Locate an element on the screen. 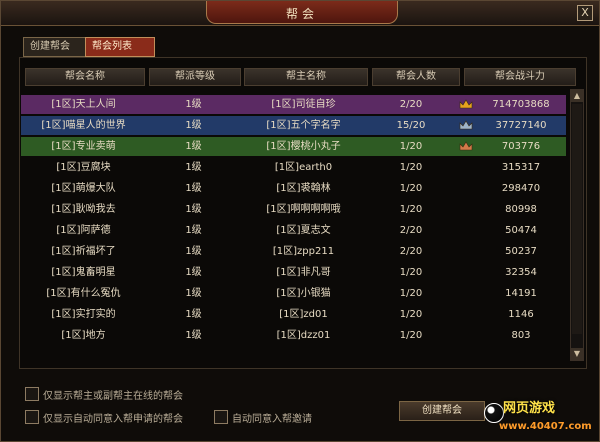 The width and height of the screenshot is (600, 442). table-row: [1区]豆腐块 1级 [1区]earth0 1/20 315317 is located at coordinates (293, 167).